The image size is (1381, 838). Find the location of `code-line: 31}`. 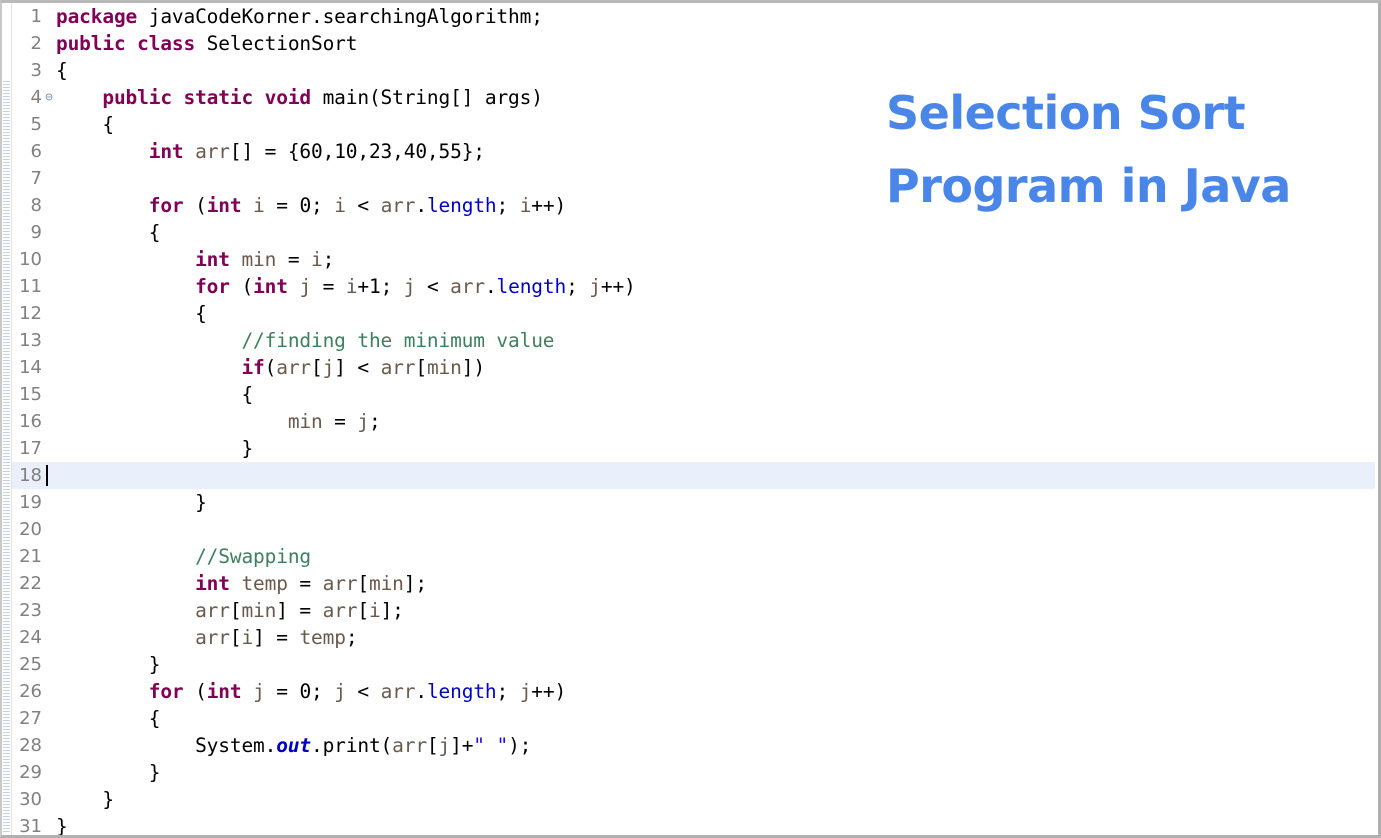

code-line: 31} is located at coordinates (693, 824).